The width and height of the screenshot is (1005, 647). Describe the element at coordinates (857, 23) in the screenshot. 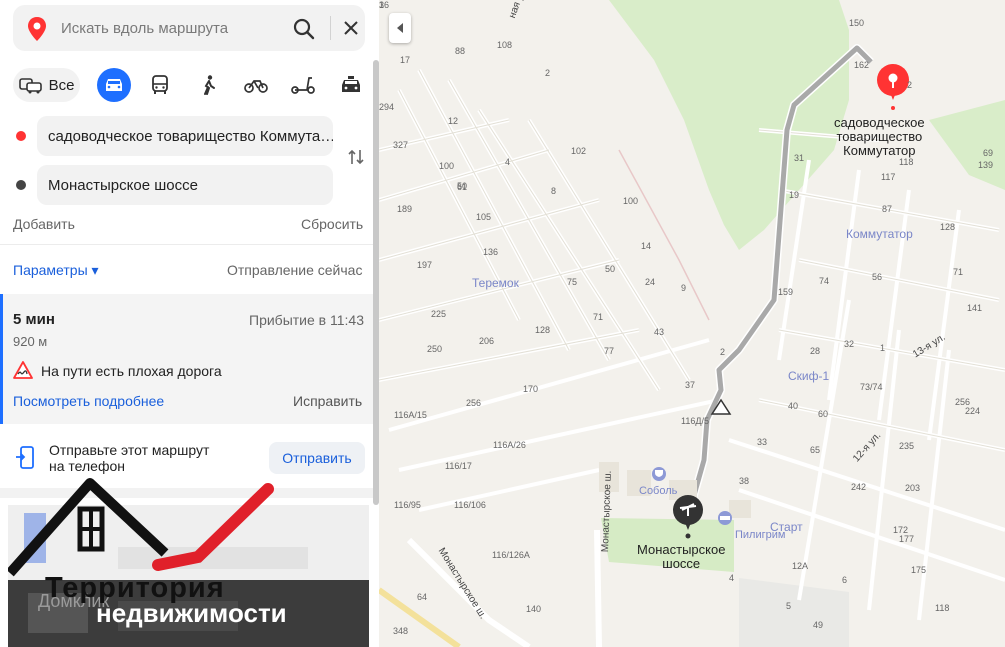

I see `house-number: 150` at that location.